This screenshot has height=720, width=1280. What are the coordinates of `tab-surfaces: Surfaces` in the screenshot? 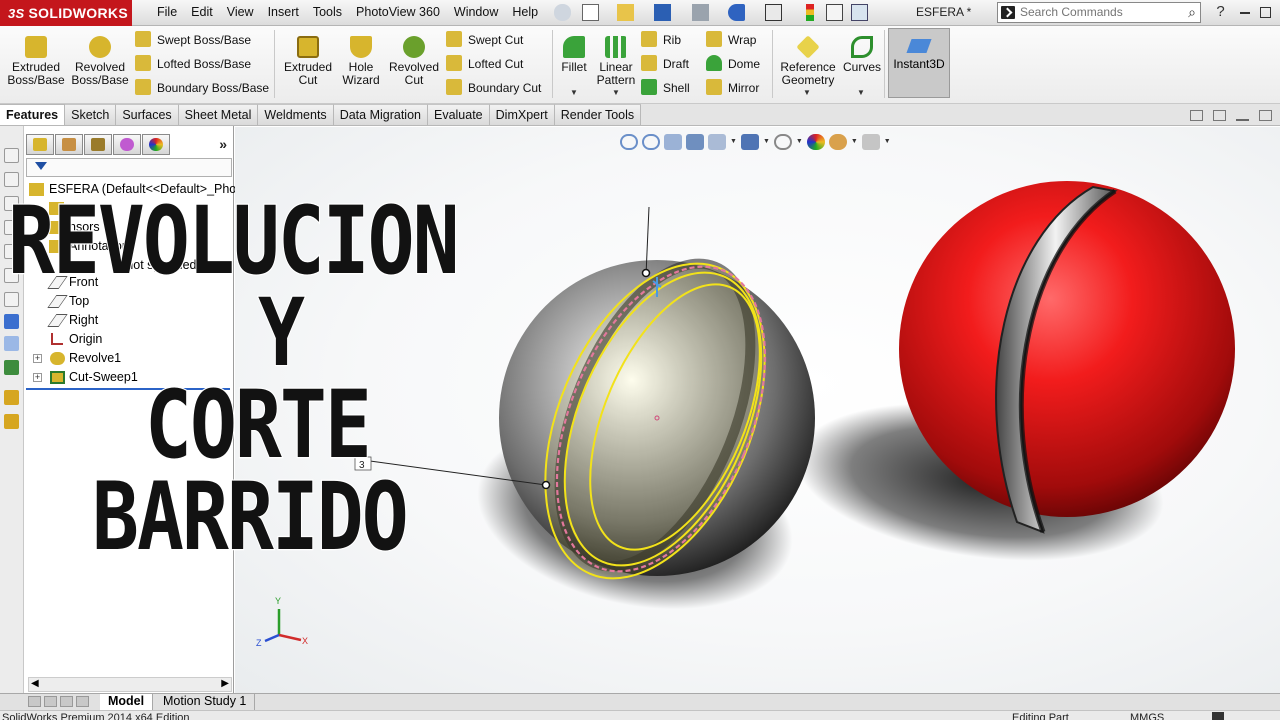 It's located at (147, 114).